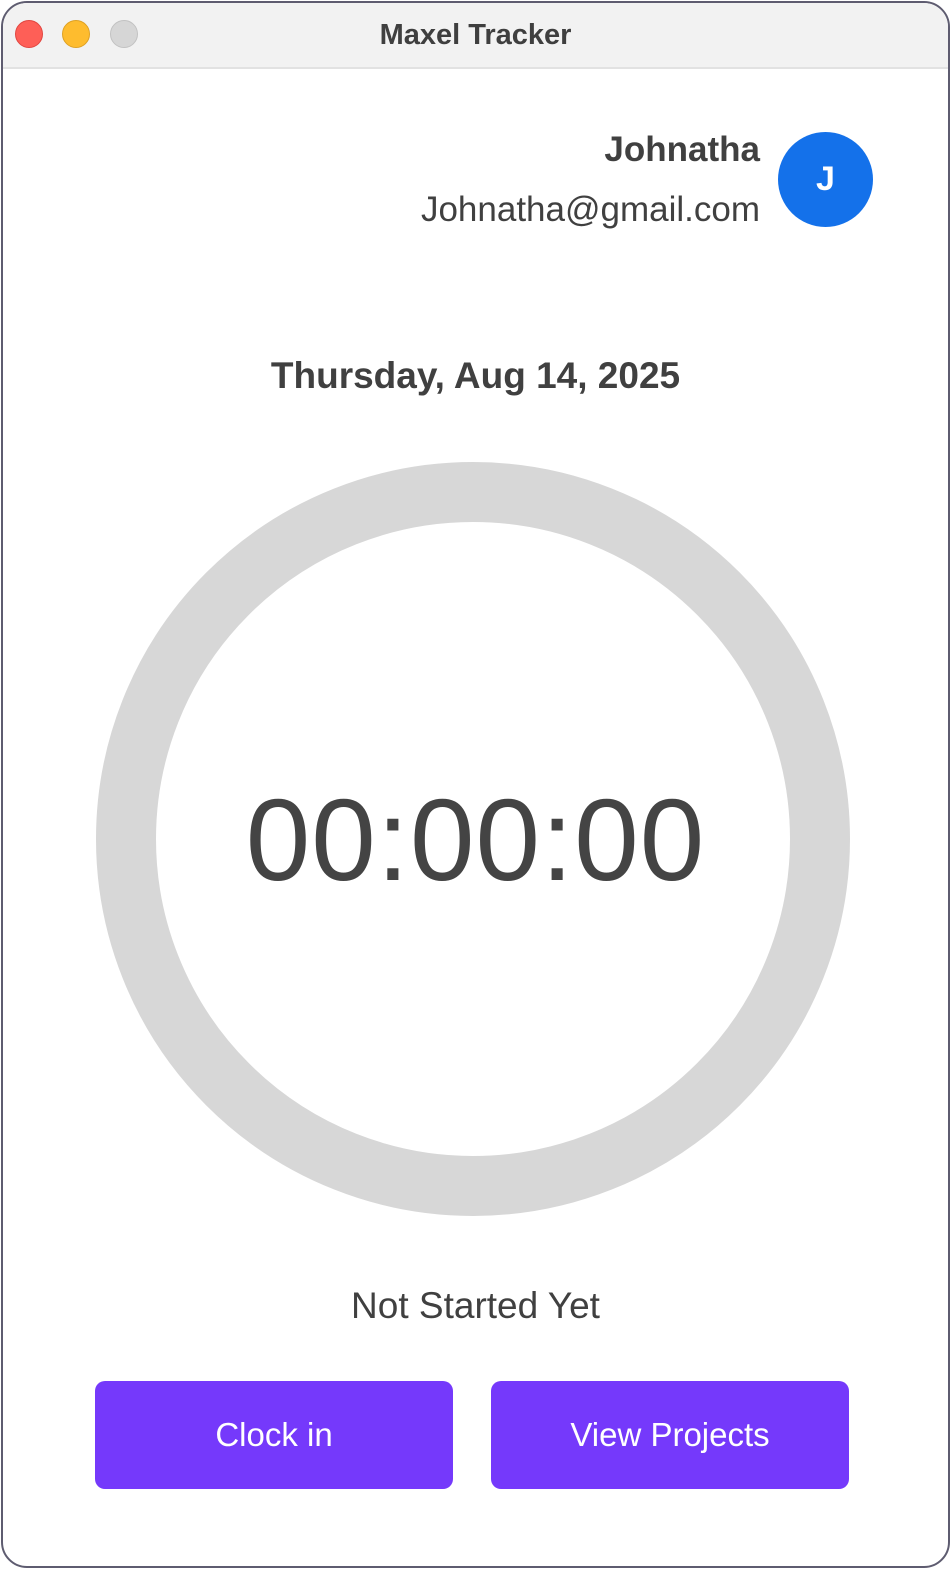 Image resolution: width=951 pixels, height=1569 pixels. Describe the element at coordinates (274, 1435) in the screenshot. I see `clock-in-button: Clock in` at that location.